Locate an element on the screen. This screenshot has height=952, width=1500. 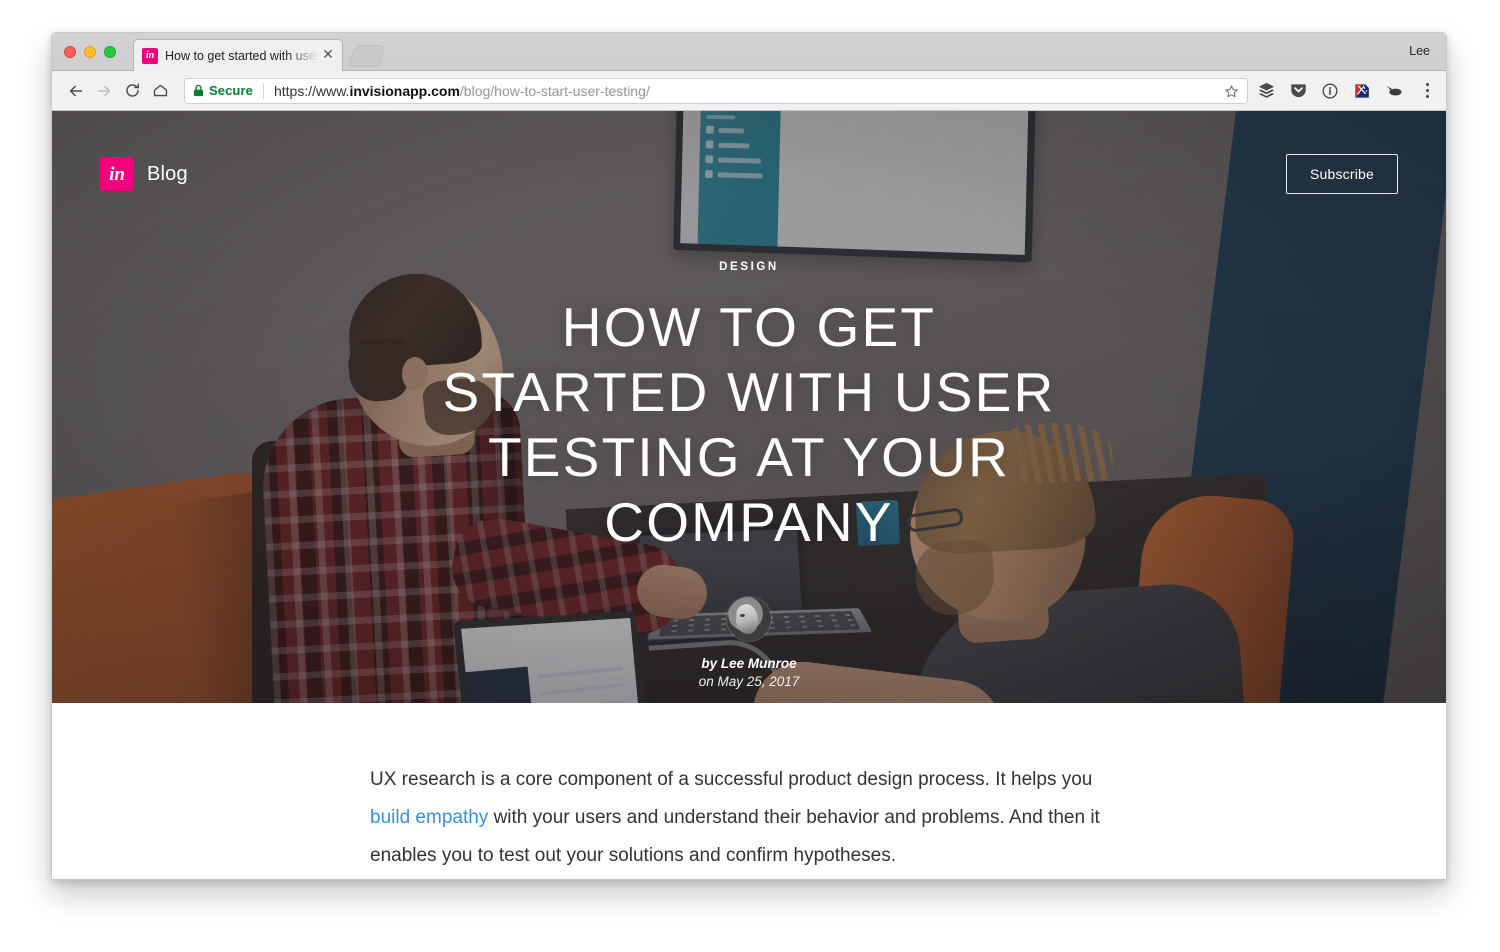
subscribe-button: Subscribe is located at coordinates (1341, 174).